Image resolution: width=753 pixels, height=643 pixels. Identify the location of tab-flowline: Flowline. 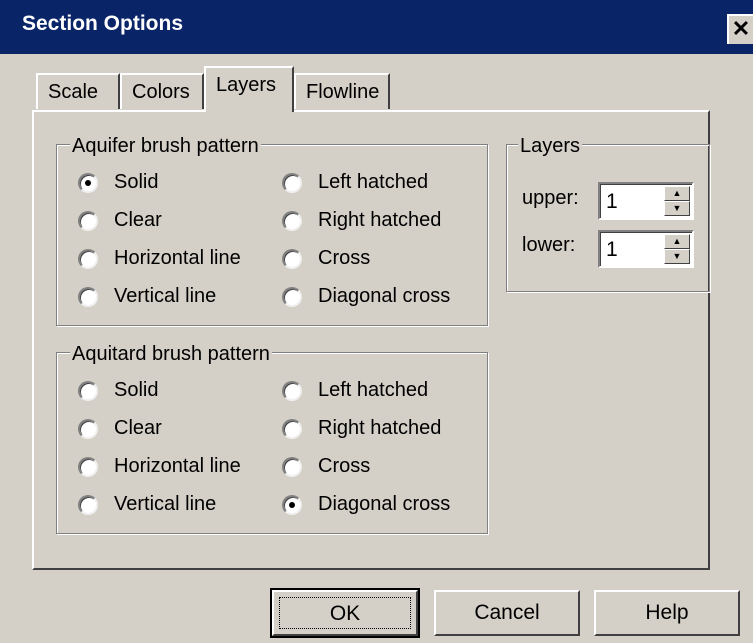
(342, 91).